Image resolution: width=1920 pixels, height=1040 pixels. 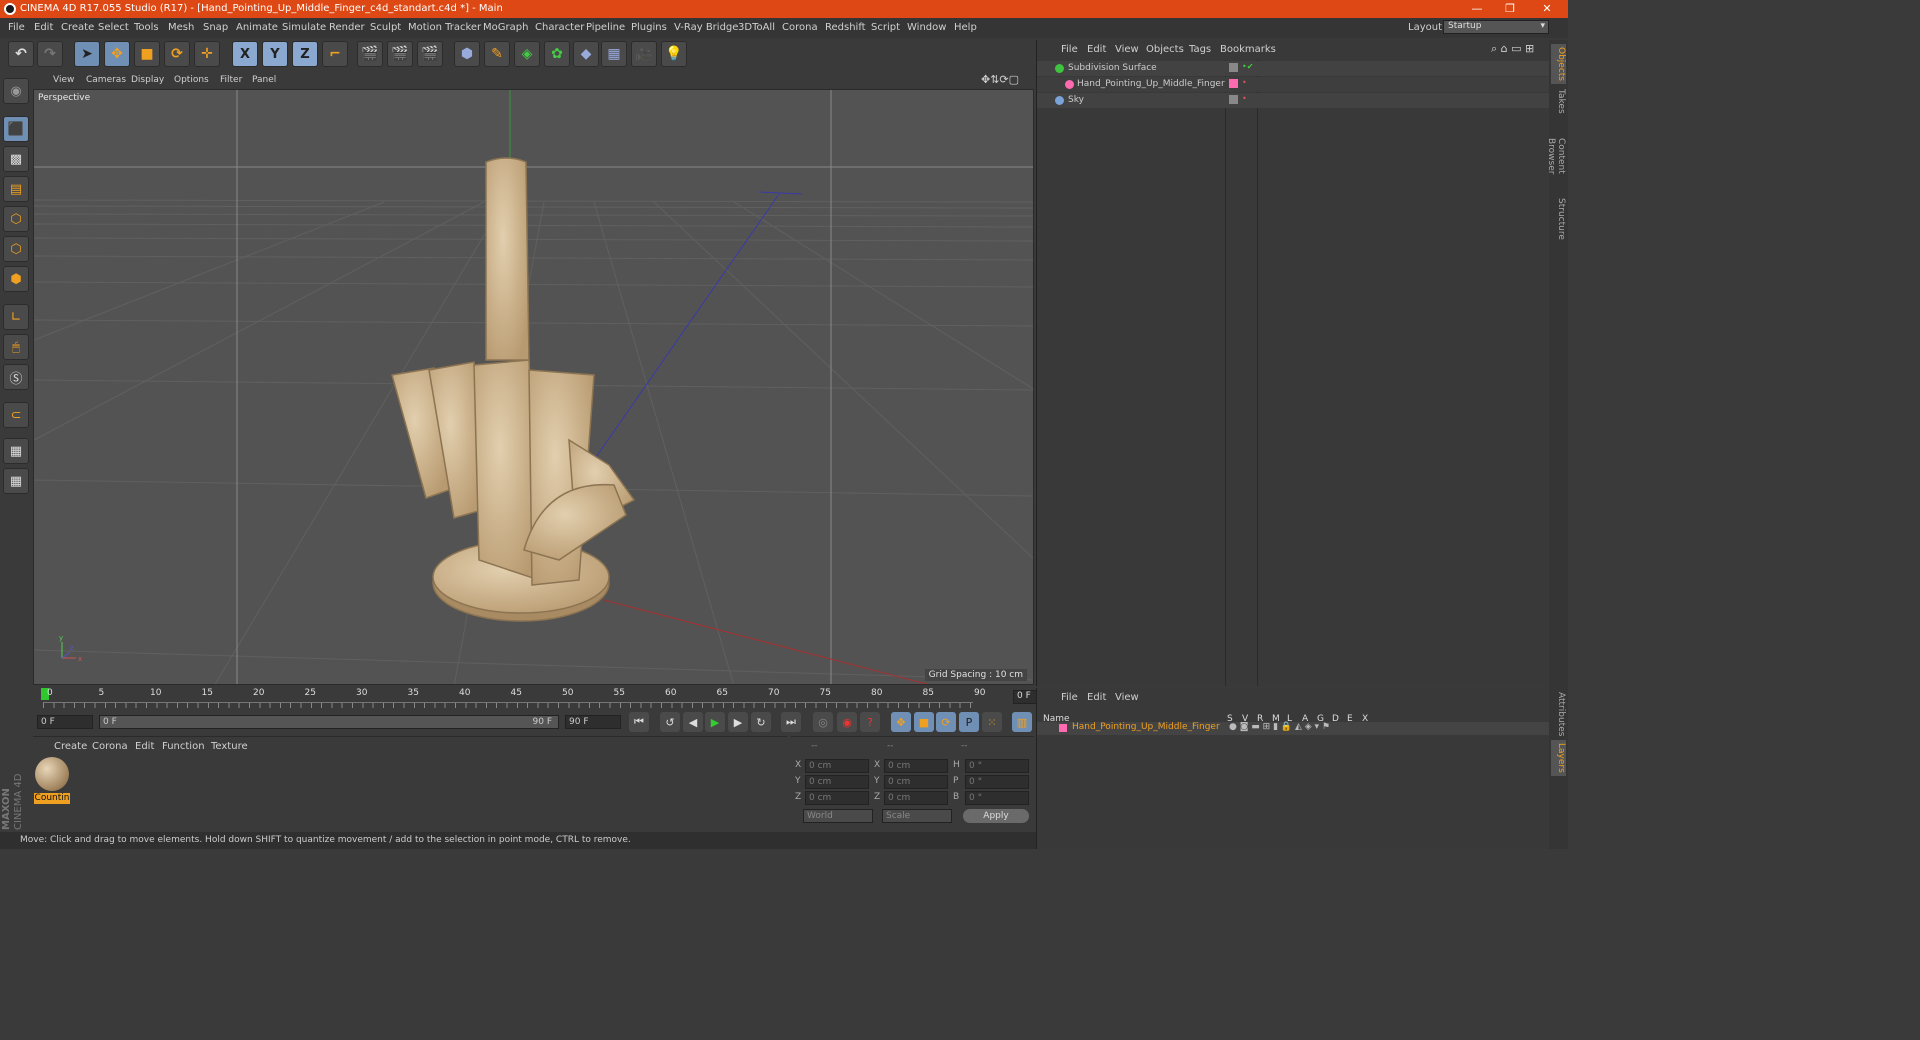 What do you see at coordinates (264, 80) in the screenshot?
I see `vp-menu-panel: Panel` at bounding box center [264, 80].